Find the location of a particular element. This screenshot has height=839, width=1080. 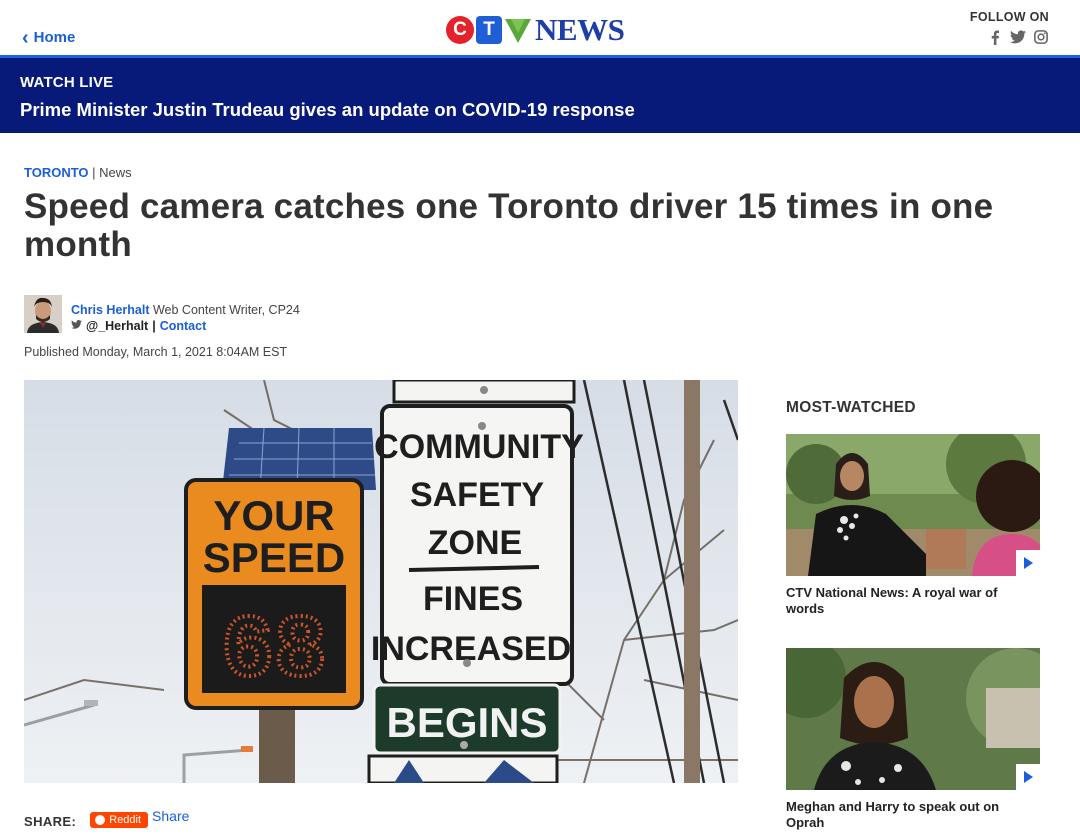

share-bar: SHARE: Reddit Share is located at coordinates (111, 818).